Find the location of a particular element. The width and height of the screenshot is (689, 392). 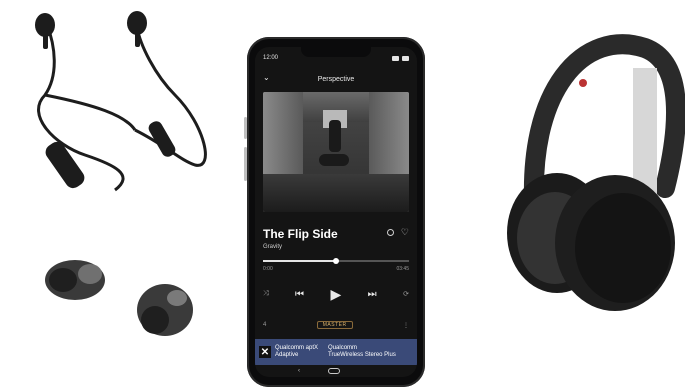

nav-bar: ‹ is located at coordinates (336, 371).